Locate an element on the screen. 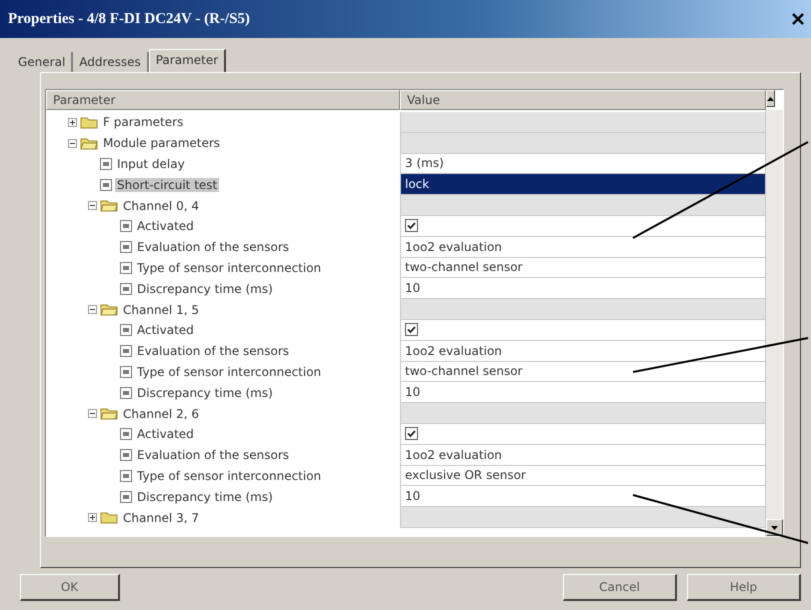 The image size is (811, 610). parameter-label: Channel 0, 4 is located at coordinates (161, 205).